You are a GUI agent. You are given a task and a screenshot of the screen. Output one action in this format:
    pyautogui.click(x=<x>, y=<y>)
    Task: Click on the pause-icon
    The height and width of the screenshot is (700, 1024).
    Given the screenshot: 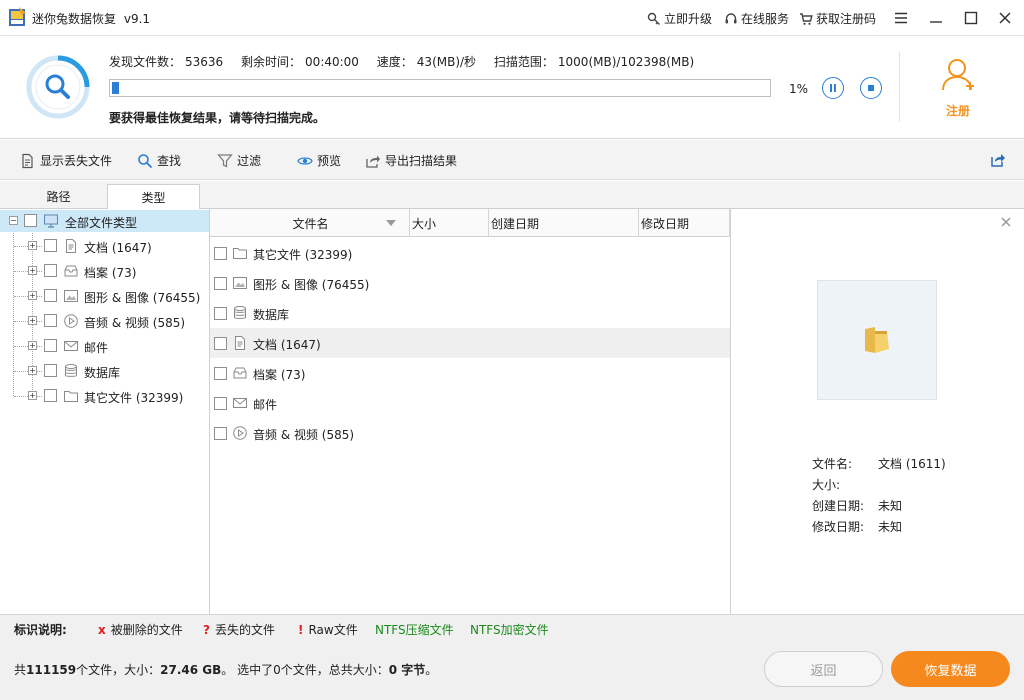 What is the action you would take?
    pyautogui.click(x=833, y=88)
    